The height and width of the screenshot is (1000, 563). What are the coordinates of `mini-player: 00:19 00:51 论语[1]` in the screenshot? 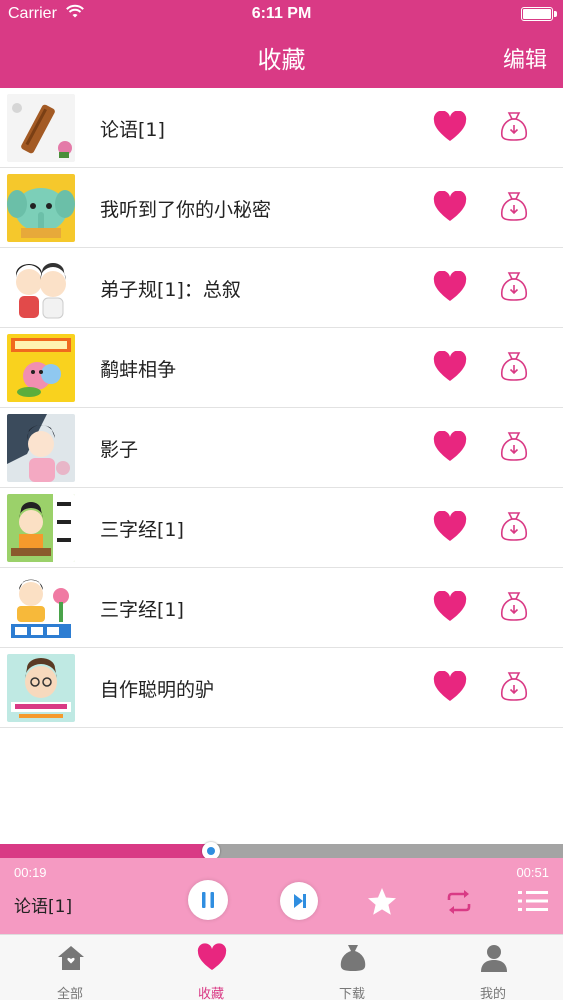 It's located at (281, 896).